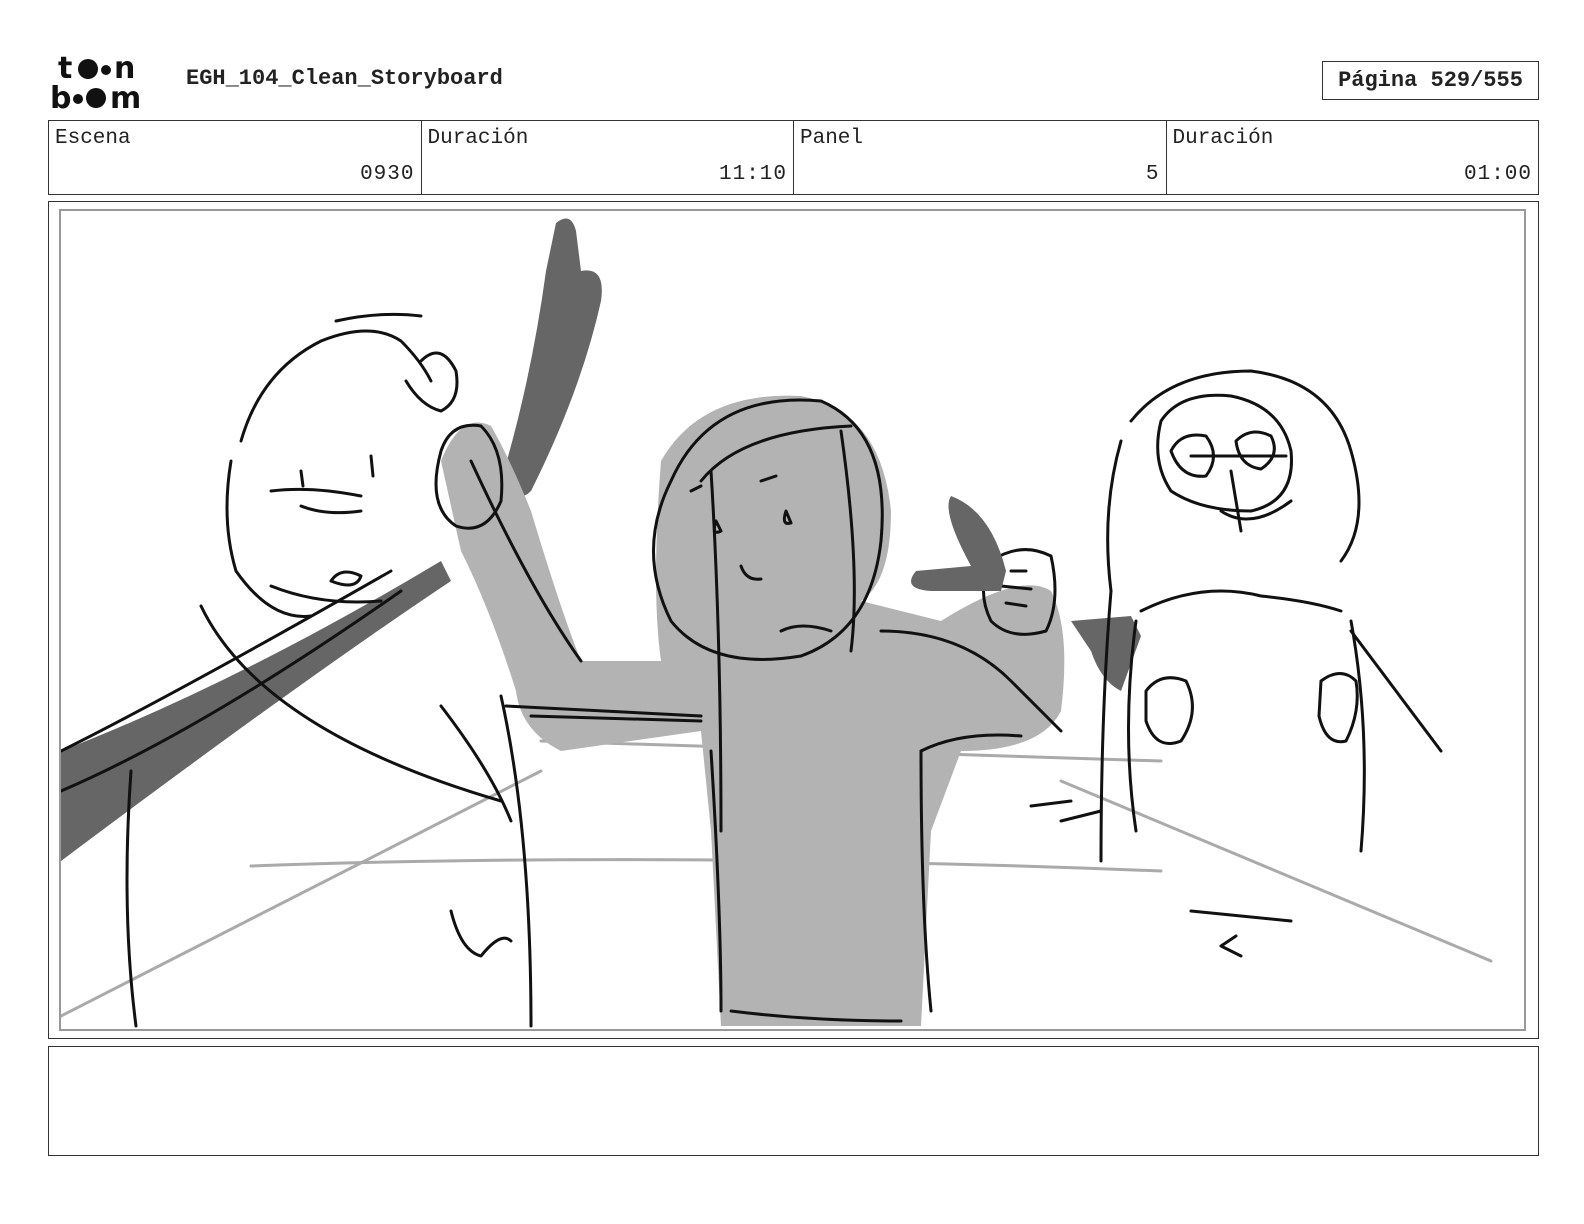  What do you see at coordinates (1223, 138) in the screenshot?
I see `panel-duration-label: Duración` at bounding box center [1223, 138].